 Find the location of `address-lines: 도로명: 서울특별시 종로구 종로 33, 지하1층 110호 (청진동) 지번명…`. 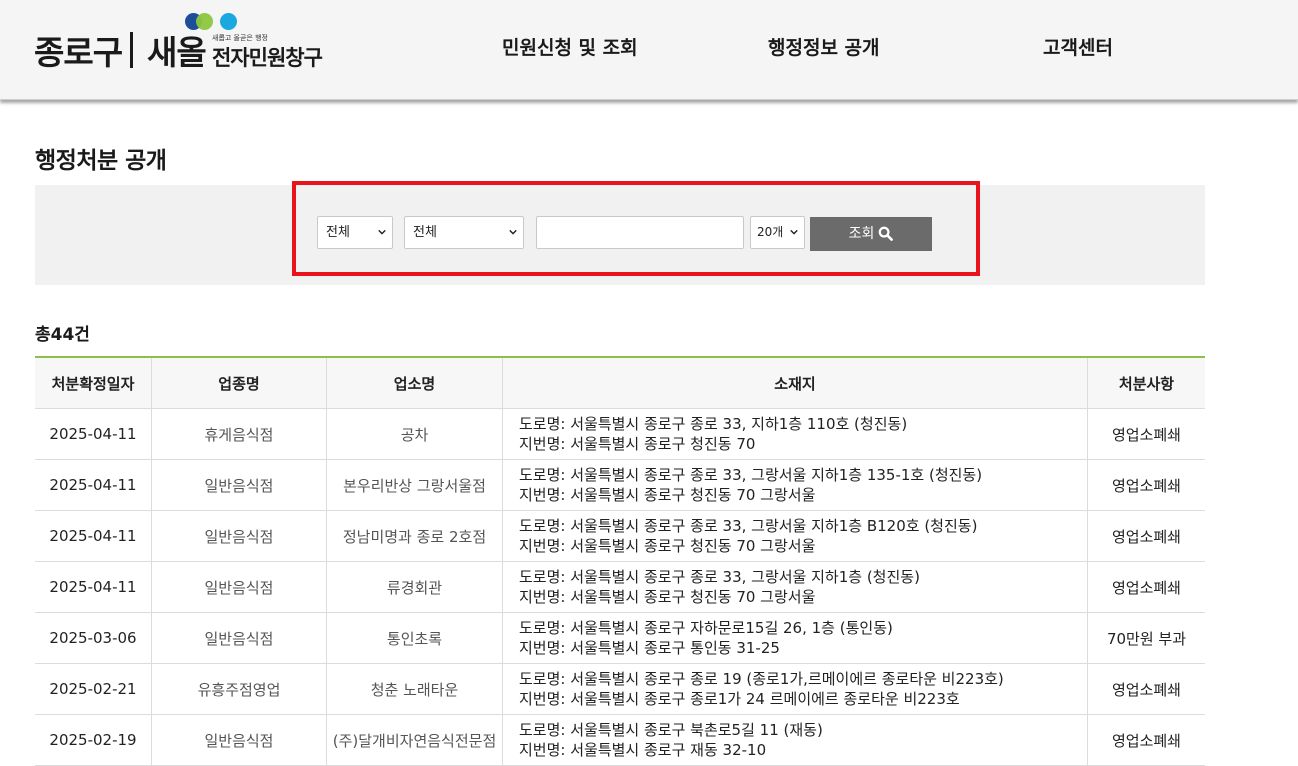

address-lines: 도로명: 서울특별시 종로구 종로 33, 지하1층 110호 (청진동) 지번명… is located at coordinates (713, 434).